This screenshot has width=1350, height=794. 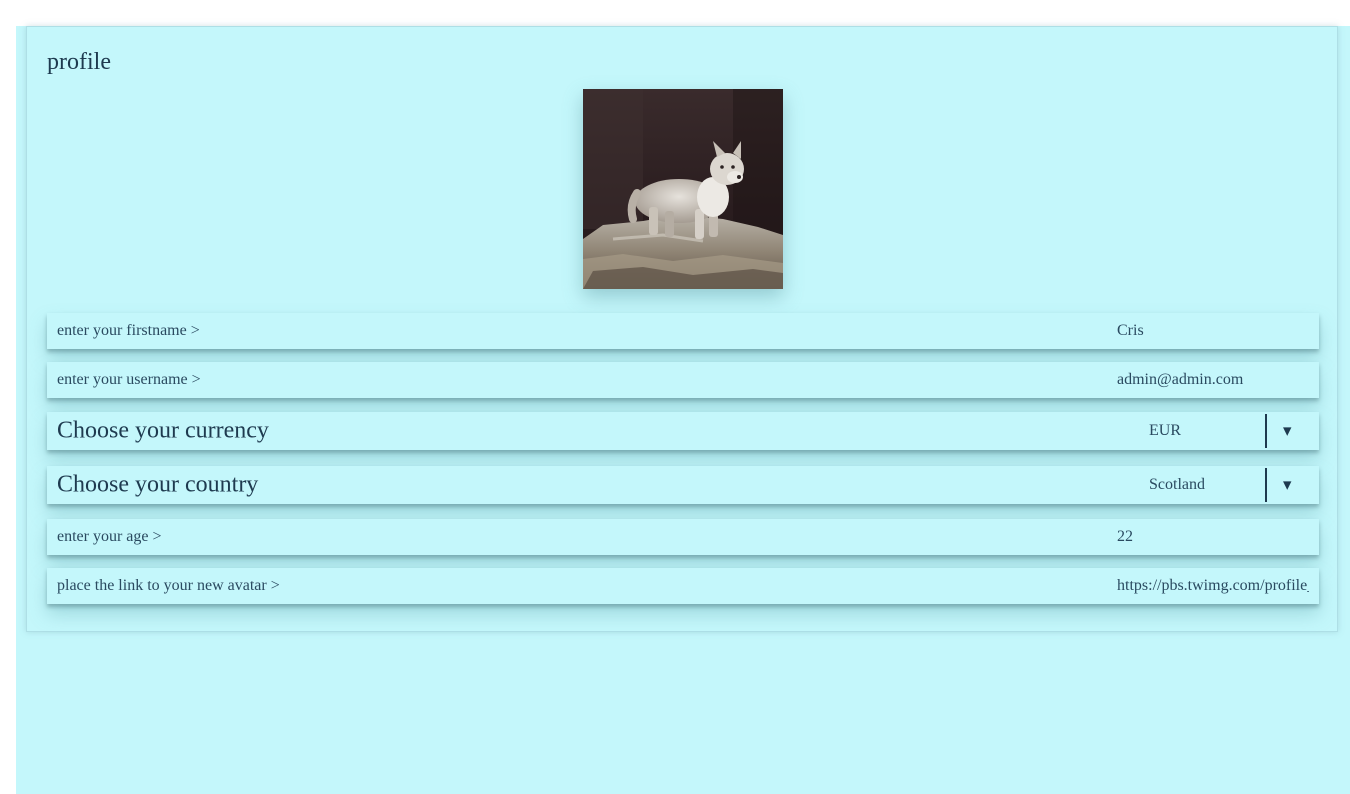 I want to click on currency-select: EUR ▼, so click(x=1228, y=431).